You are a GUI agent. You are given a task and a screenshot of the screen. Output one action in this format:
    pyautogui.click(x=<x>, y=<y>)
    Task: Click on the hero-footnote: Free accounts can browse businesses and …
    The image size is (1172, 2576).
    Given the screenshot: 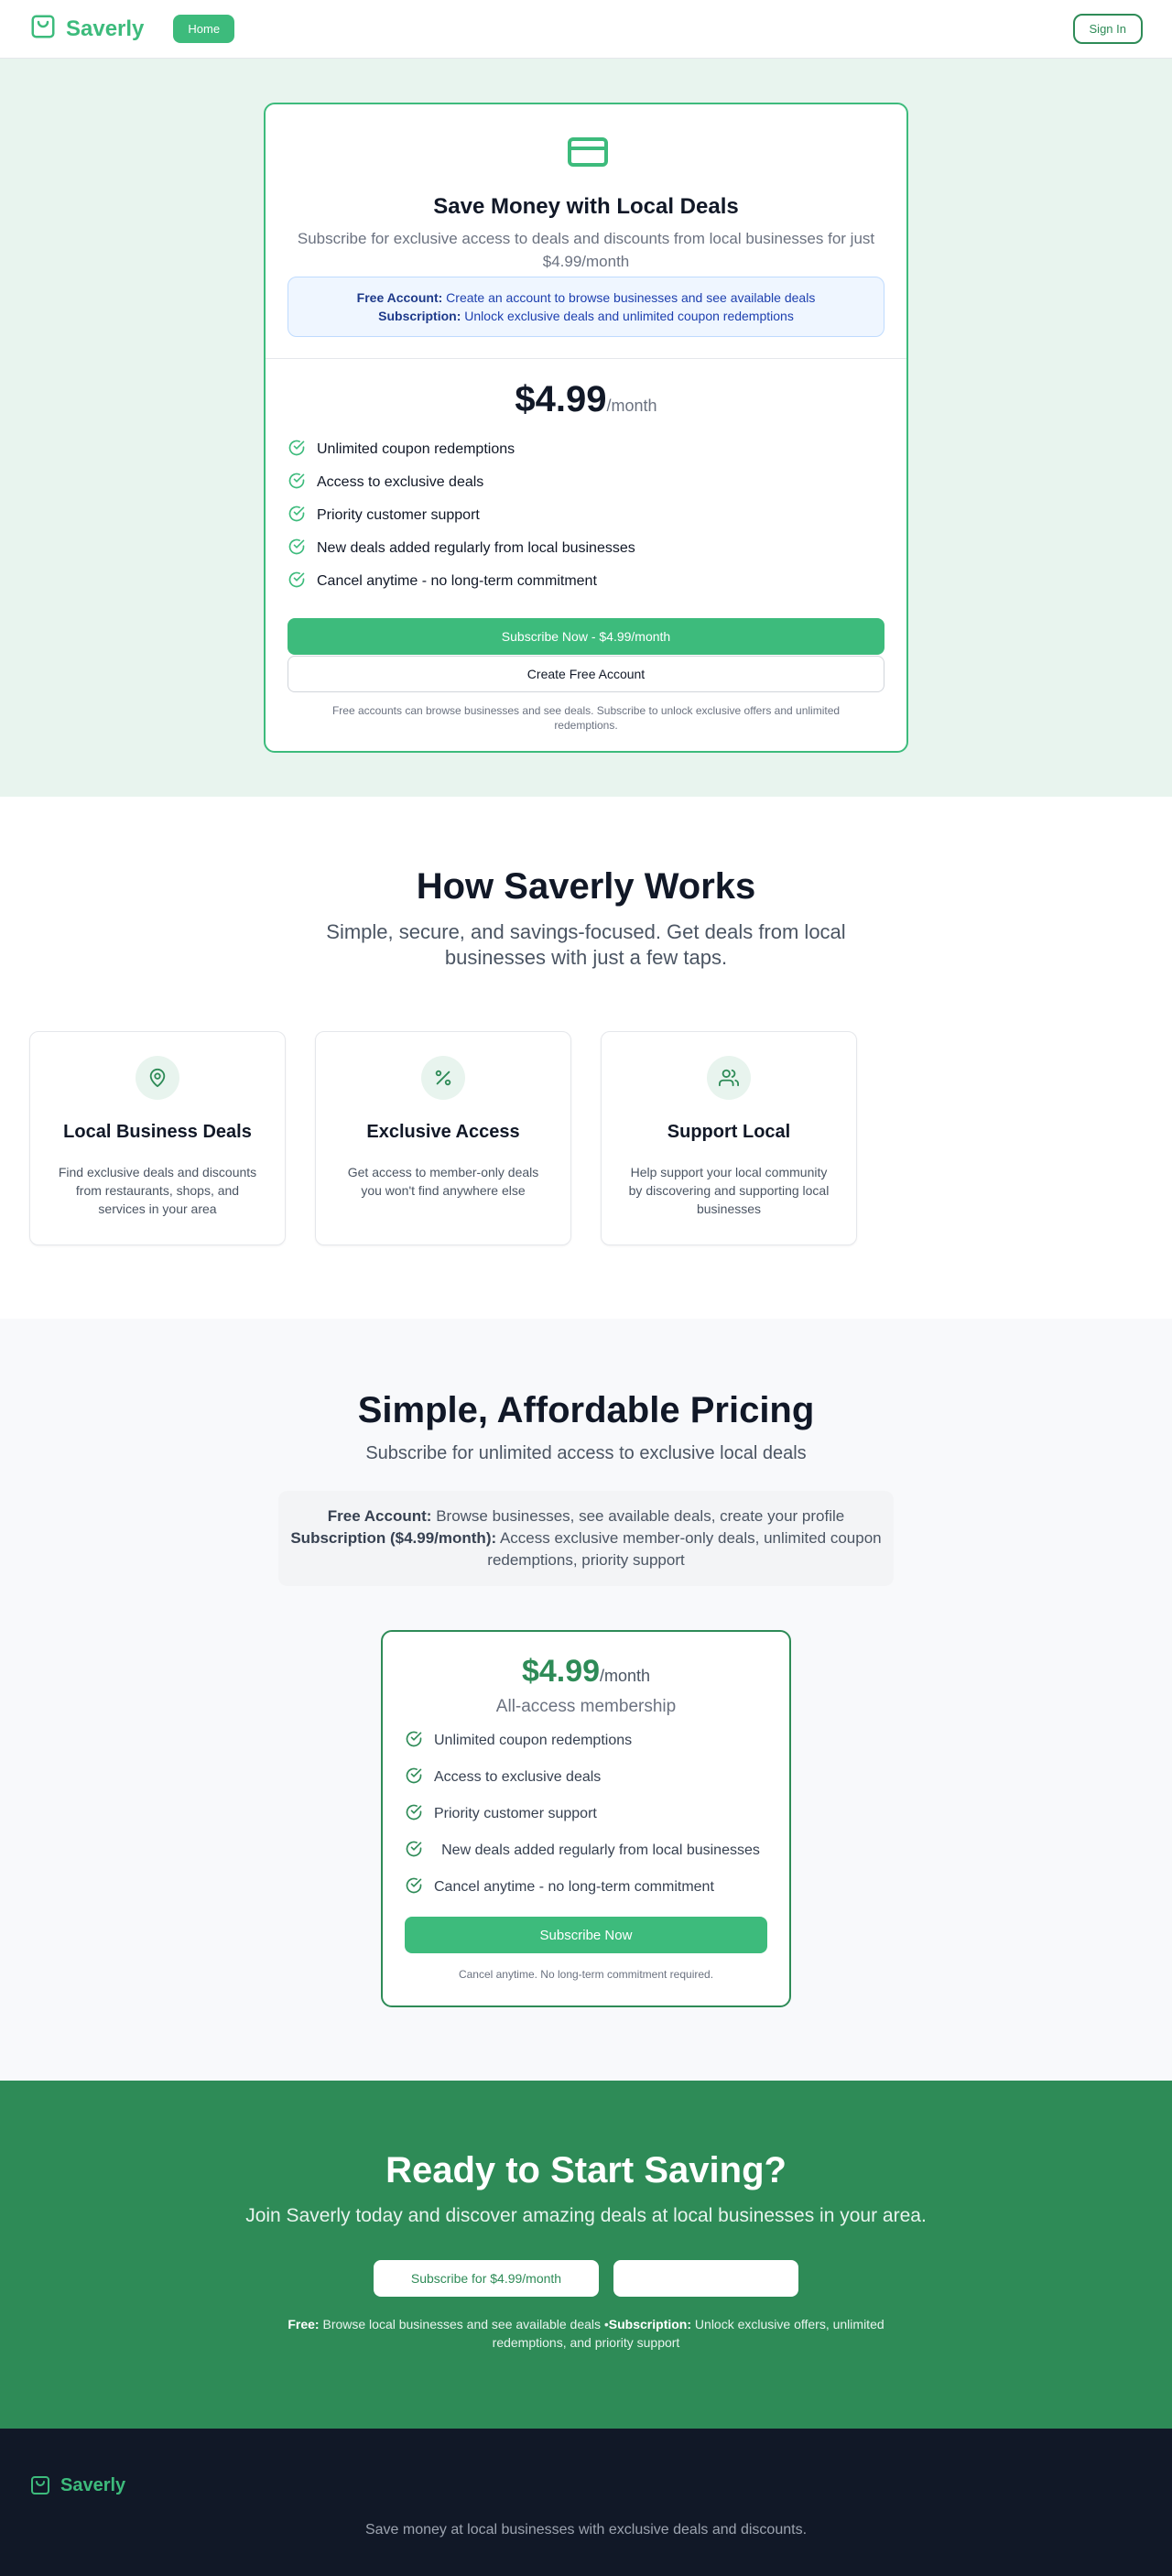 What is the action you would take?
    pyautogui.click(x=586, y=718)
    